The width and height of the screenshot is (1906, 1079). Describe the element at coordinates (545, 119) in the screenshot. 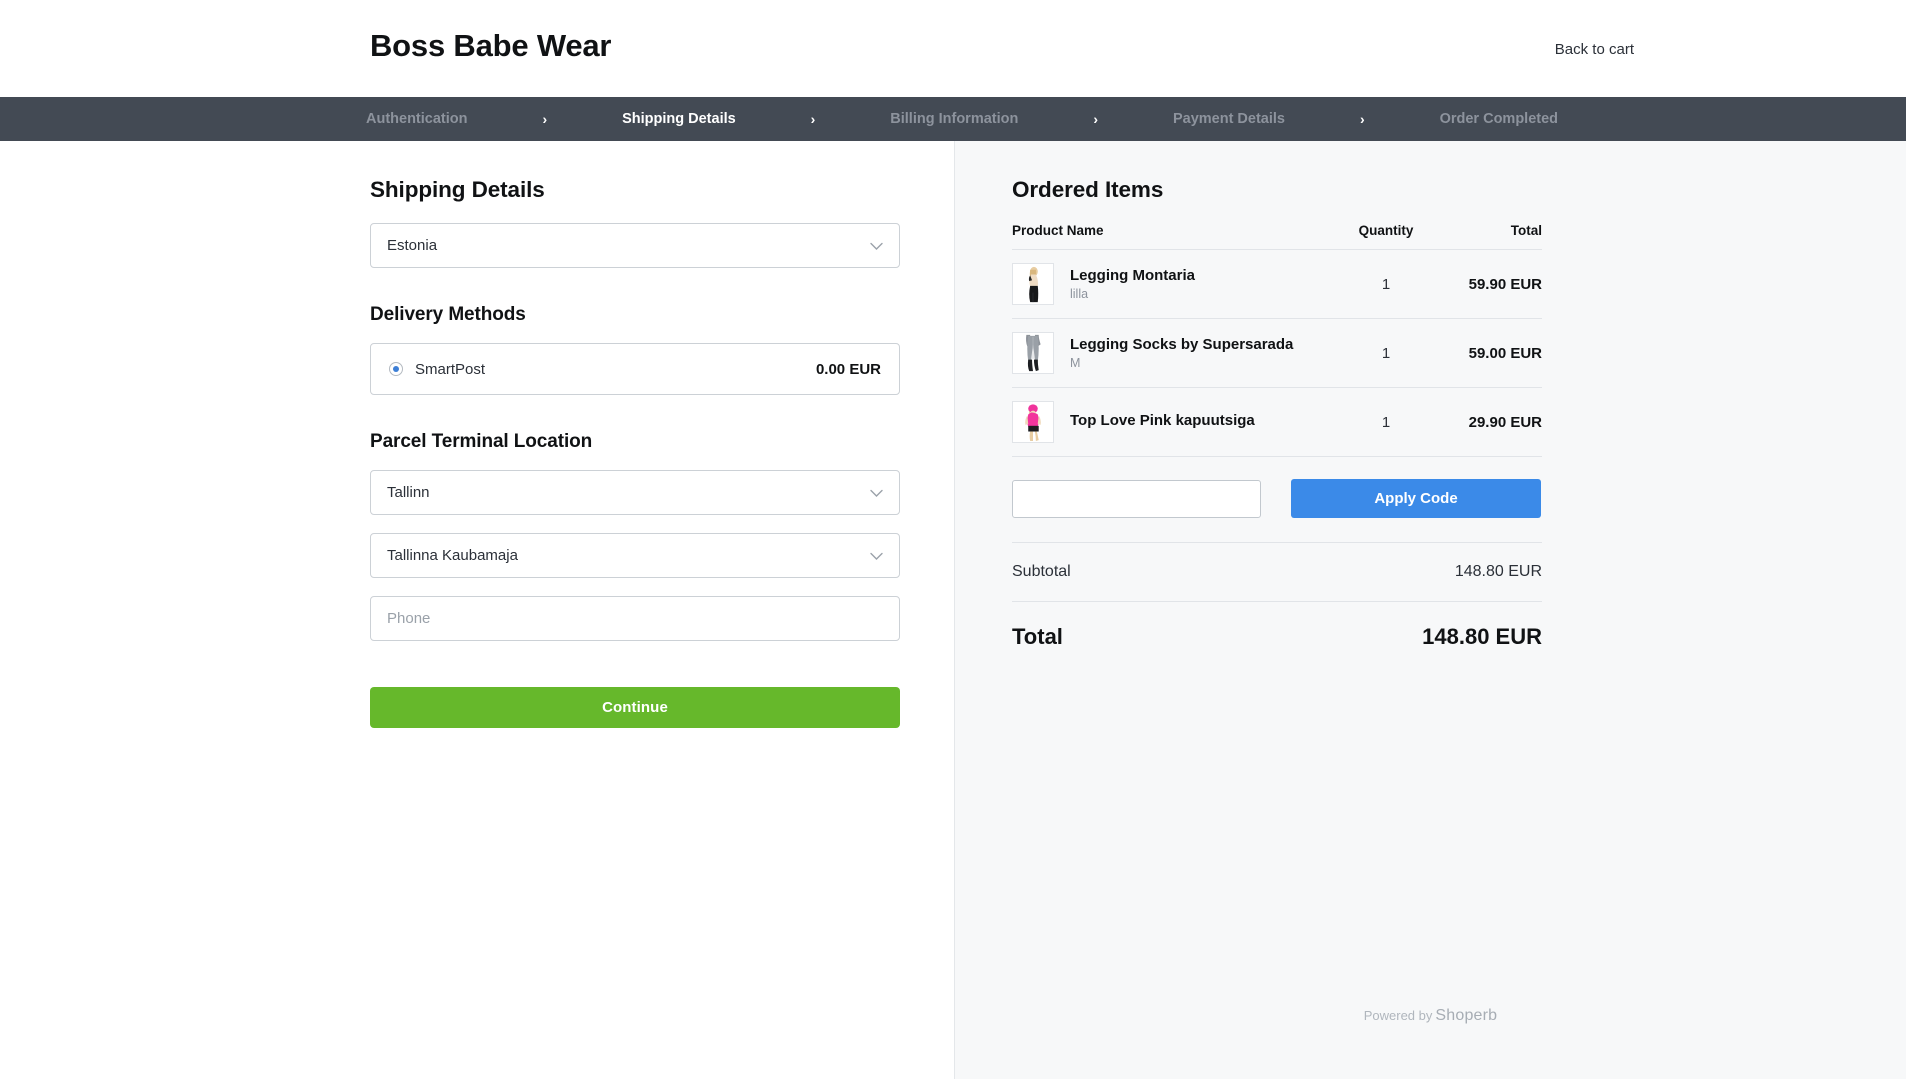

I see `chevron-right-icon-1: ›` at that location.